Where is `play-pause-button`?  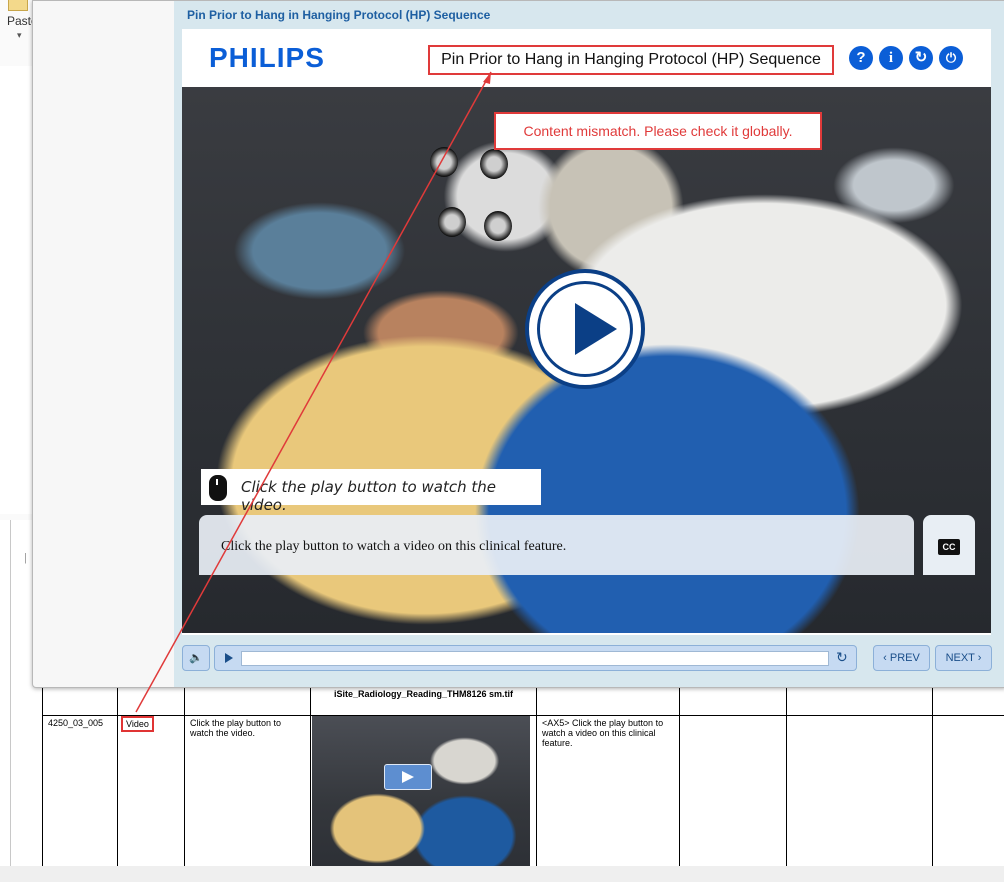 play-pause-button is located at coordinates (228, 658).